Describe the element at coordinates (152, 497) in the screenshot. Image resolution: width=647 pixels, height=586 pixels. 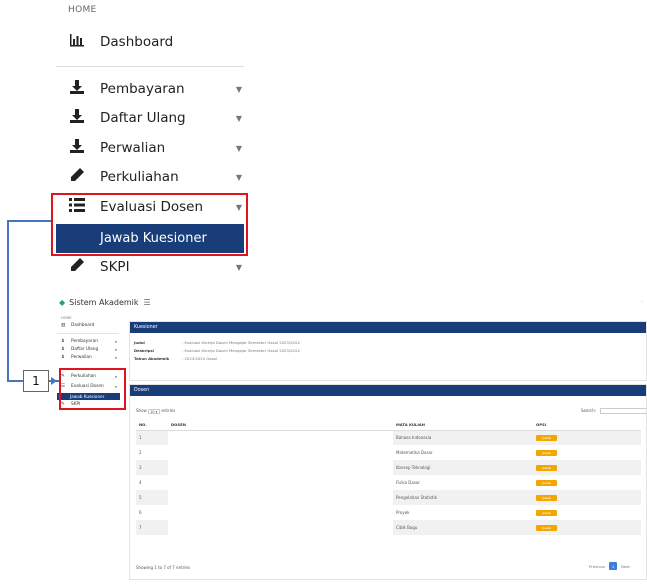
I see `cell-no: 5` at that location.